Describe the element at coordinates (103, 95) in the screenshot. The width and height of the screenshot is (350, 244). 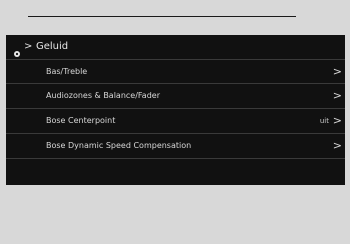
I see `menu-item-label: Audiozones & Balance/Fader` at that location.